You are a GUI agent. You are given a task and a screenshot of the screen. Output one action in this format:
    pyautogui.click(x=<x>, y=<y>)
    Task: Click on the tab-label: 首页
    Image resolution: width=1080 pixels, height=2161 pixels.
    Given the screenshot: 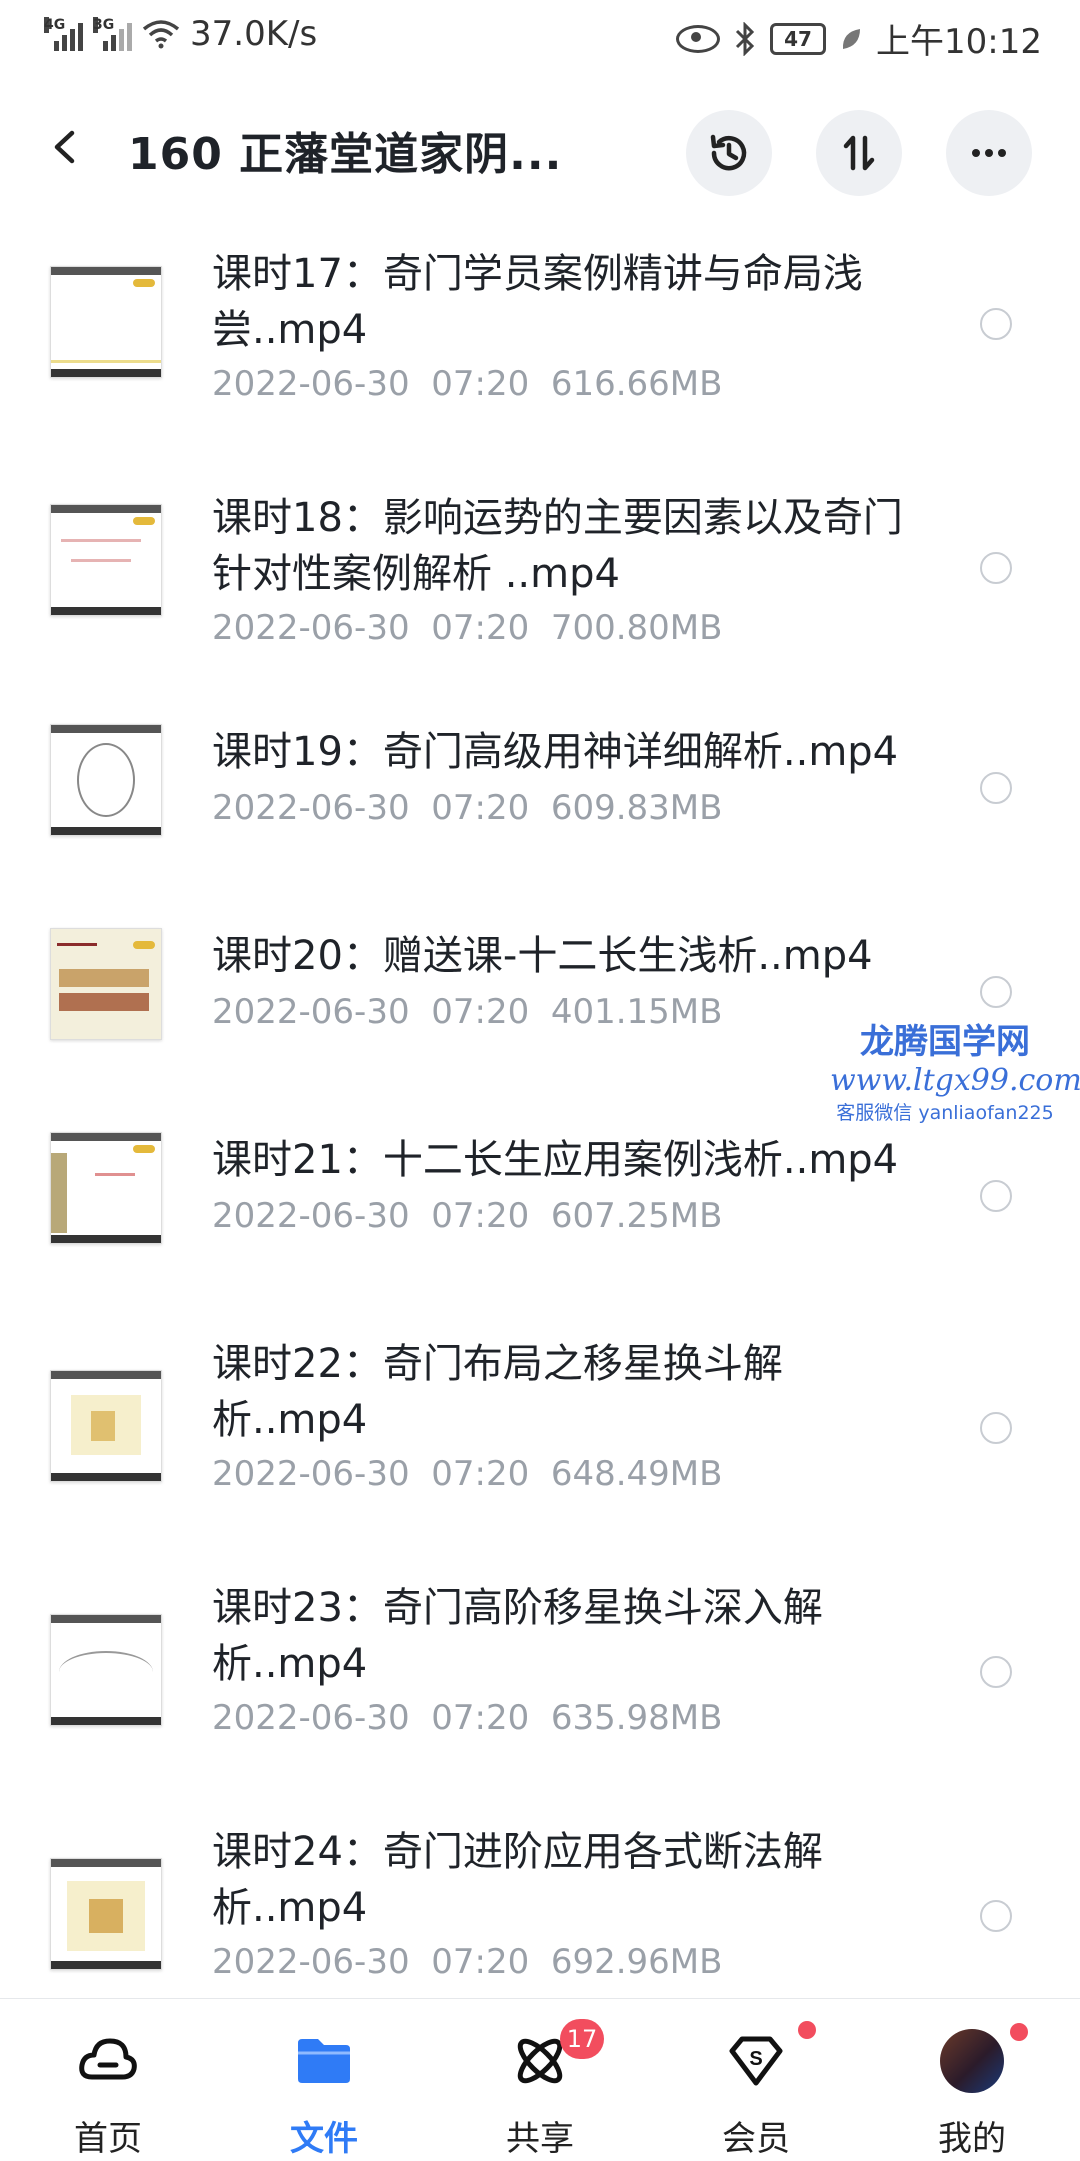 What is the action you would take?
    pyautogui.click(x=108, y=2139)
    